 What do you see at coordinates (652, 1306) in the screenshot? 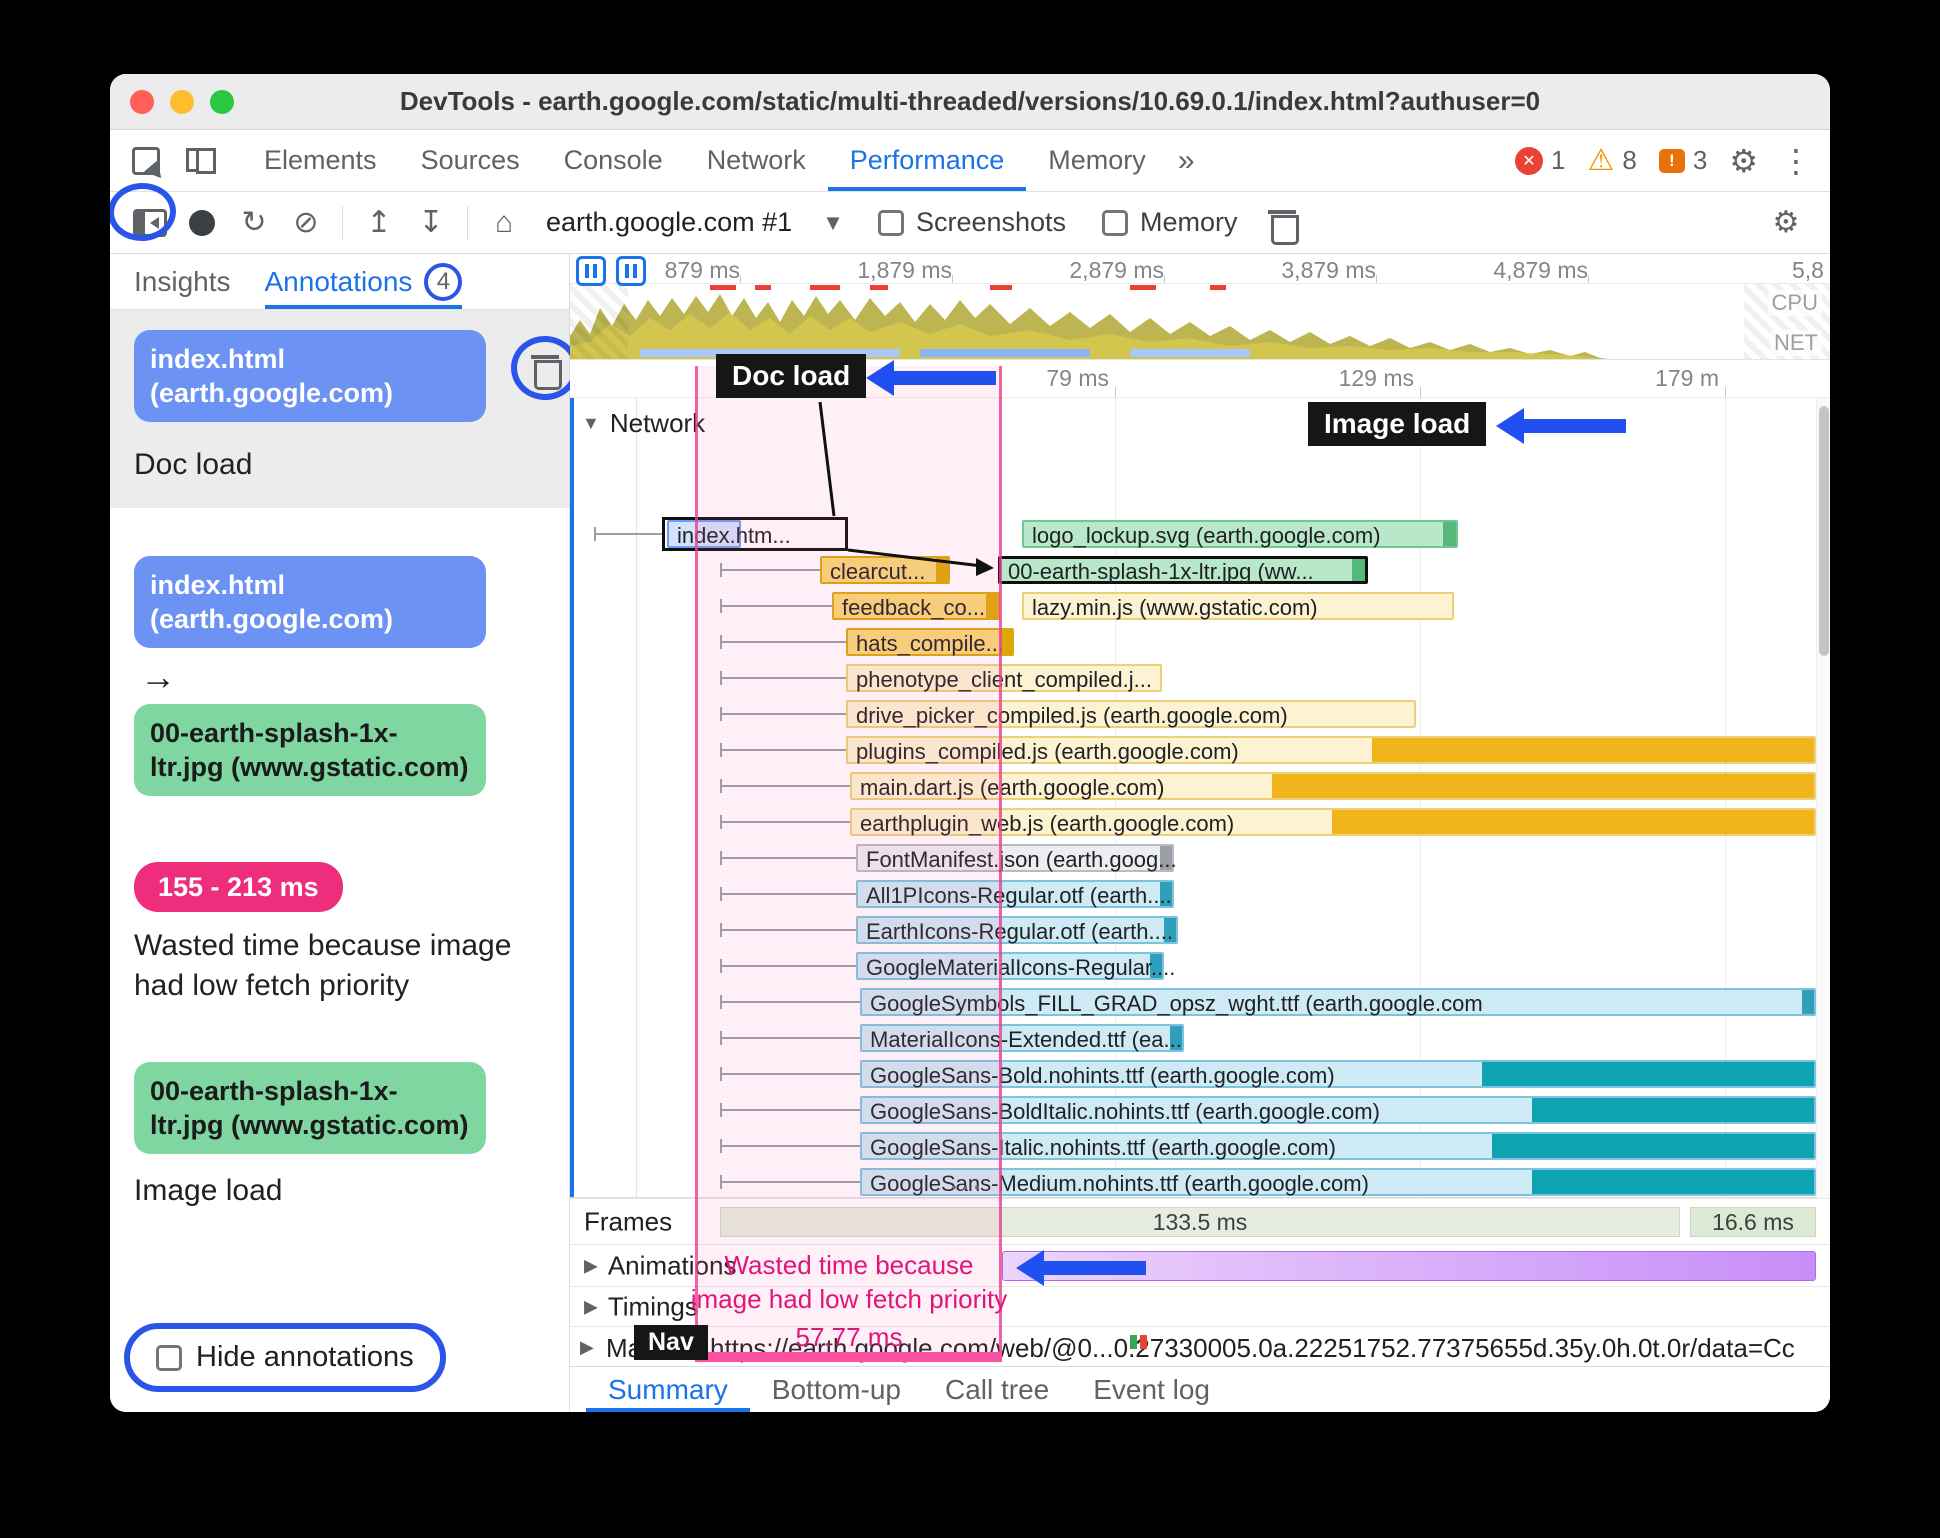
I see `timings-label: Timings` at bounding box center [652, 1306].